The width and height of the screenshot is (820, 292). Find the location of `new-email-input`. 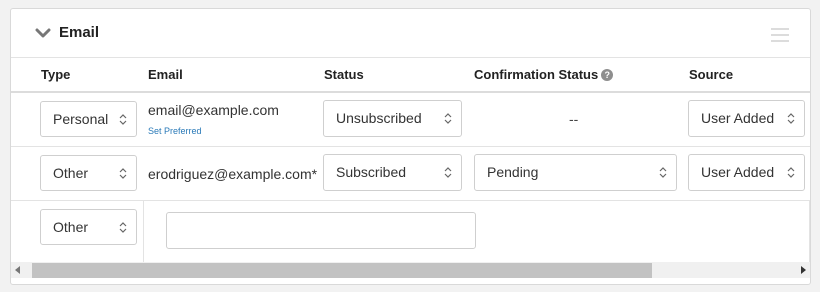

new-email-input is located at coordinates (321, 230).